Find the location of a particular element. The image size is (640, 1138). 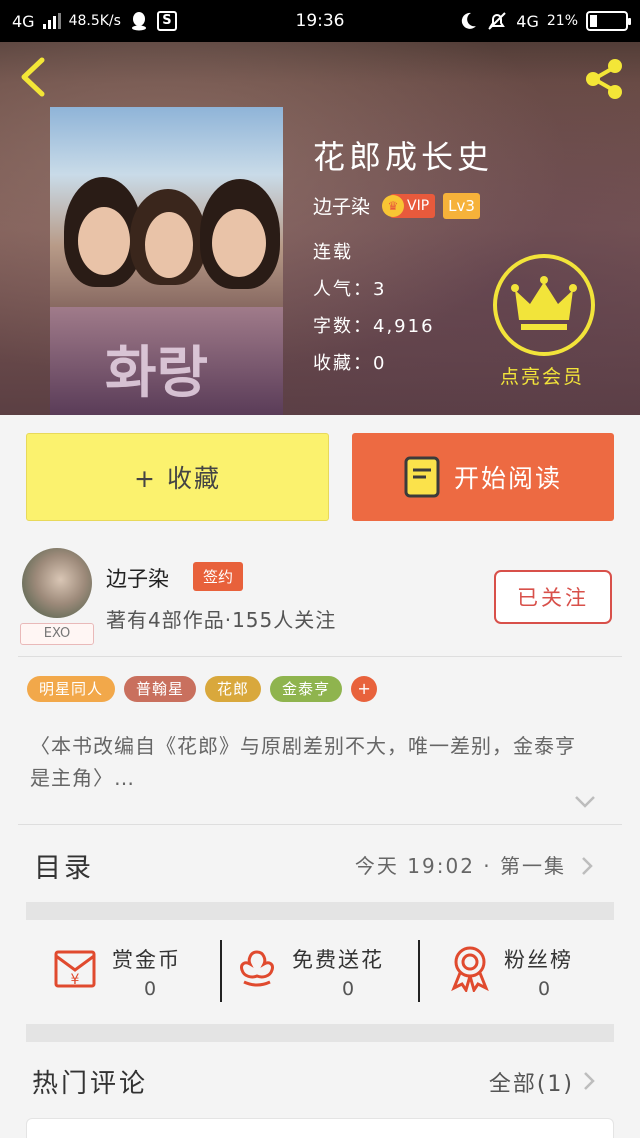

moon-icon is located at coordinates (469, 20).